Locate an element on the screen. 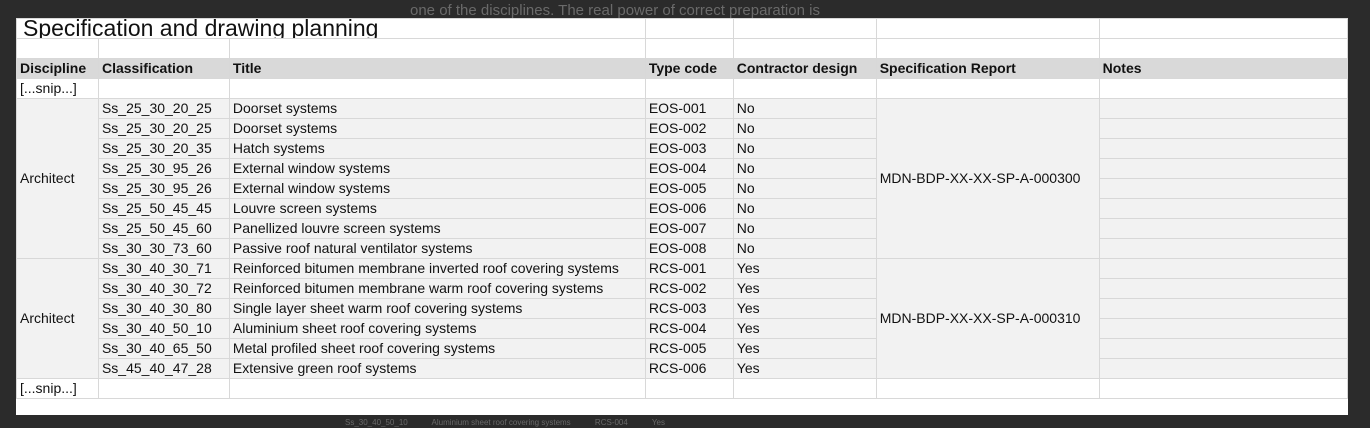 This screenshot has width=1370, height=428. classification-cell: Ss_25_30_20_35 is located at coordinates (163, 148).